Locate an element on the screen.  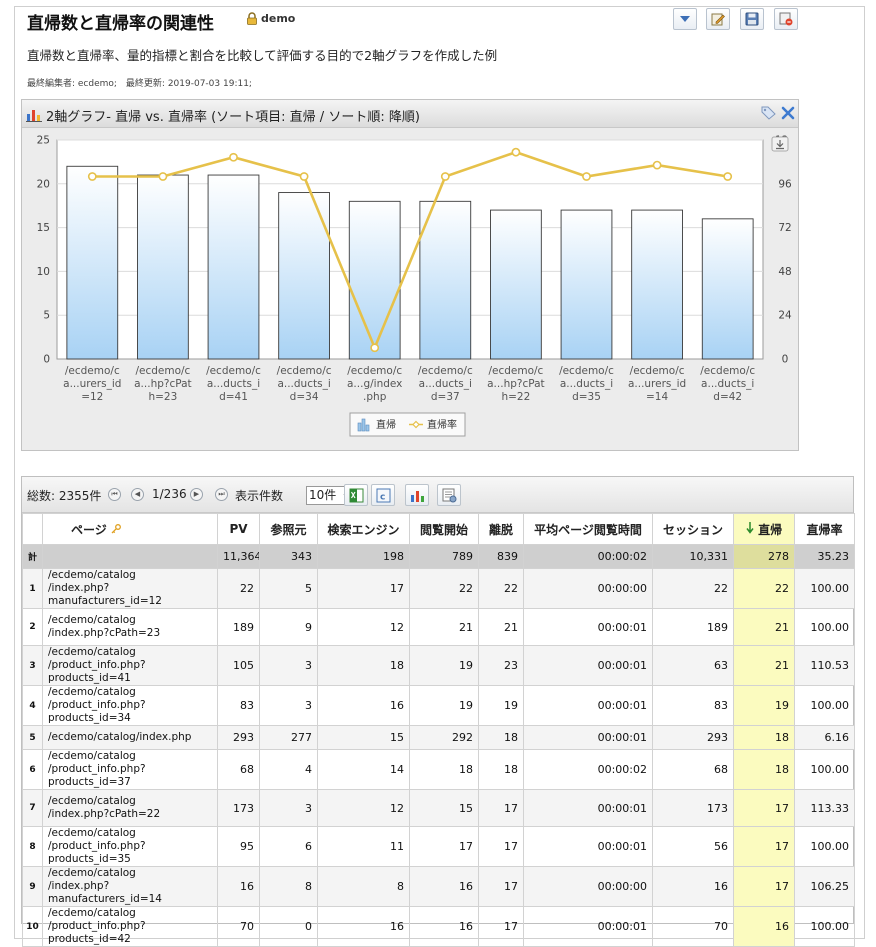
cell-search-engine: 8 is located at coordinates (363, 886).